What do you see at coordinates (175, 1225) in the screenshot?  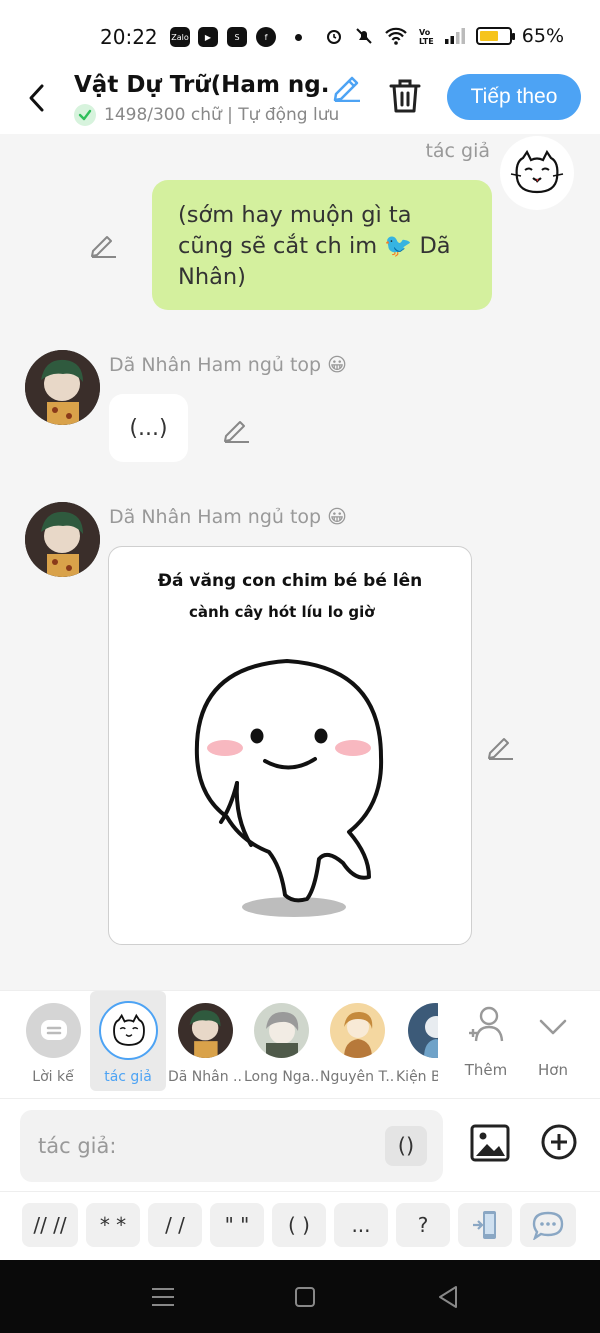 I see `quick-key-slashes: / /` at bounding box center [175, 1225].